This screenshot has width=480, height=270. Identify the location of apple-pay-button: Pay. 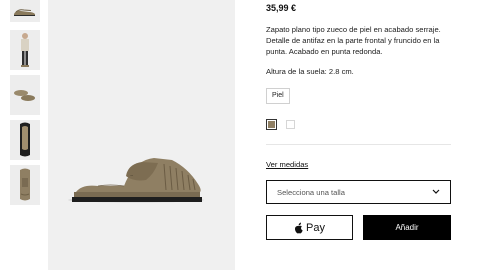
(309, 227).